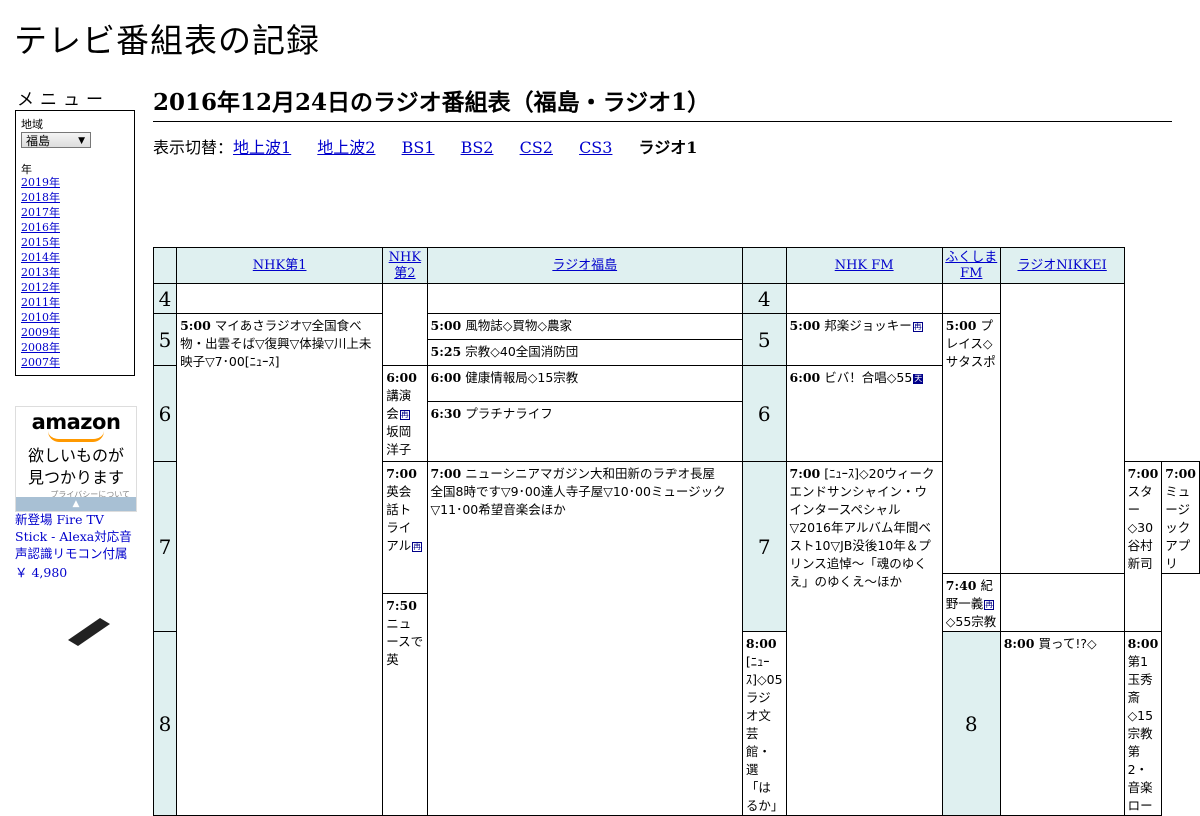 The width and height of the screenshot is (1200, 816). I want to click on menu-title: メニュー, so click(63, 100).